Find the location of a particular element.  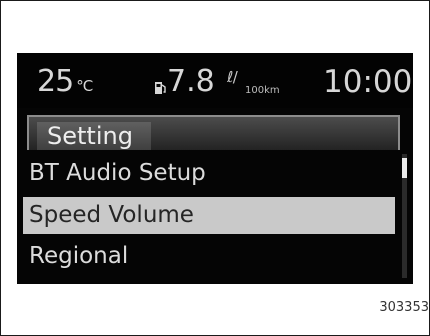

fuel-unit-top: ℓ/ is located at coordinates (232, 77).